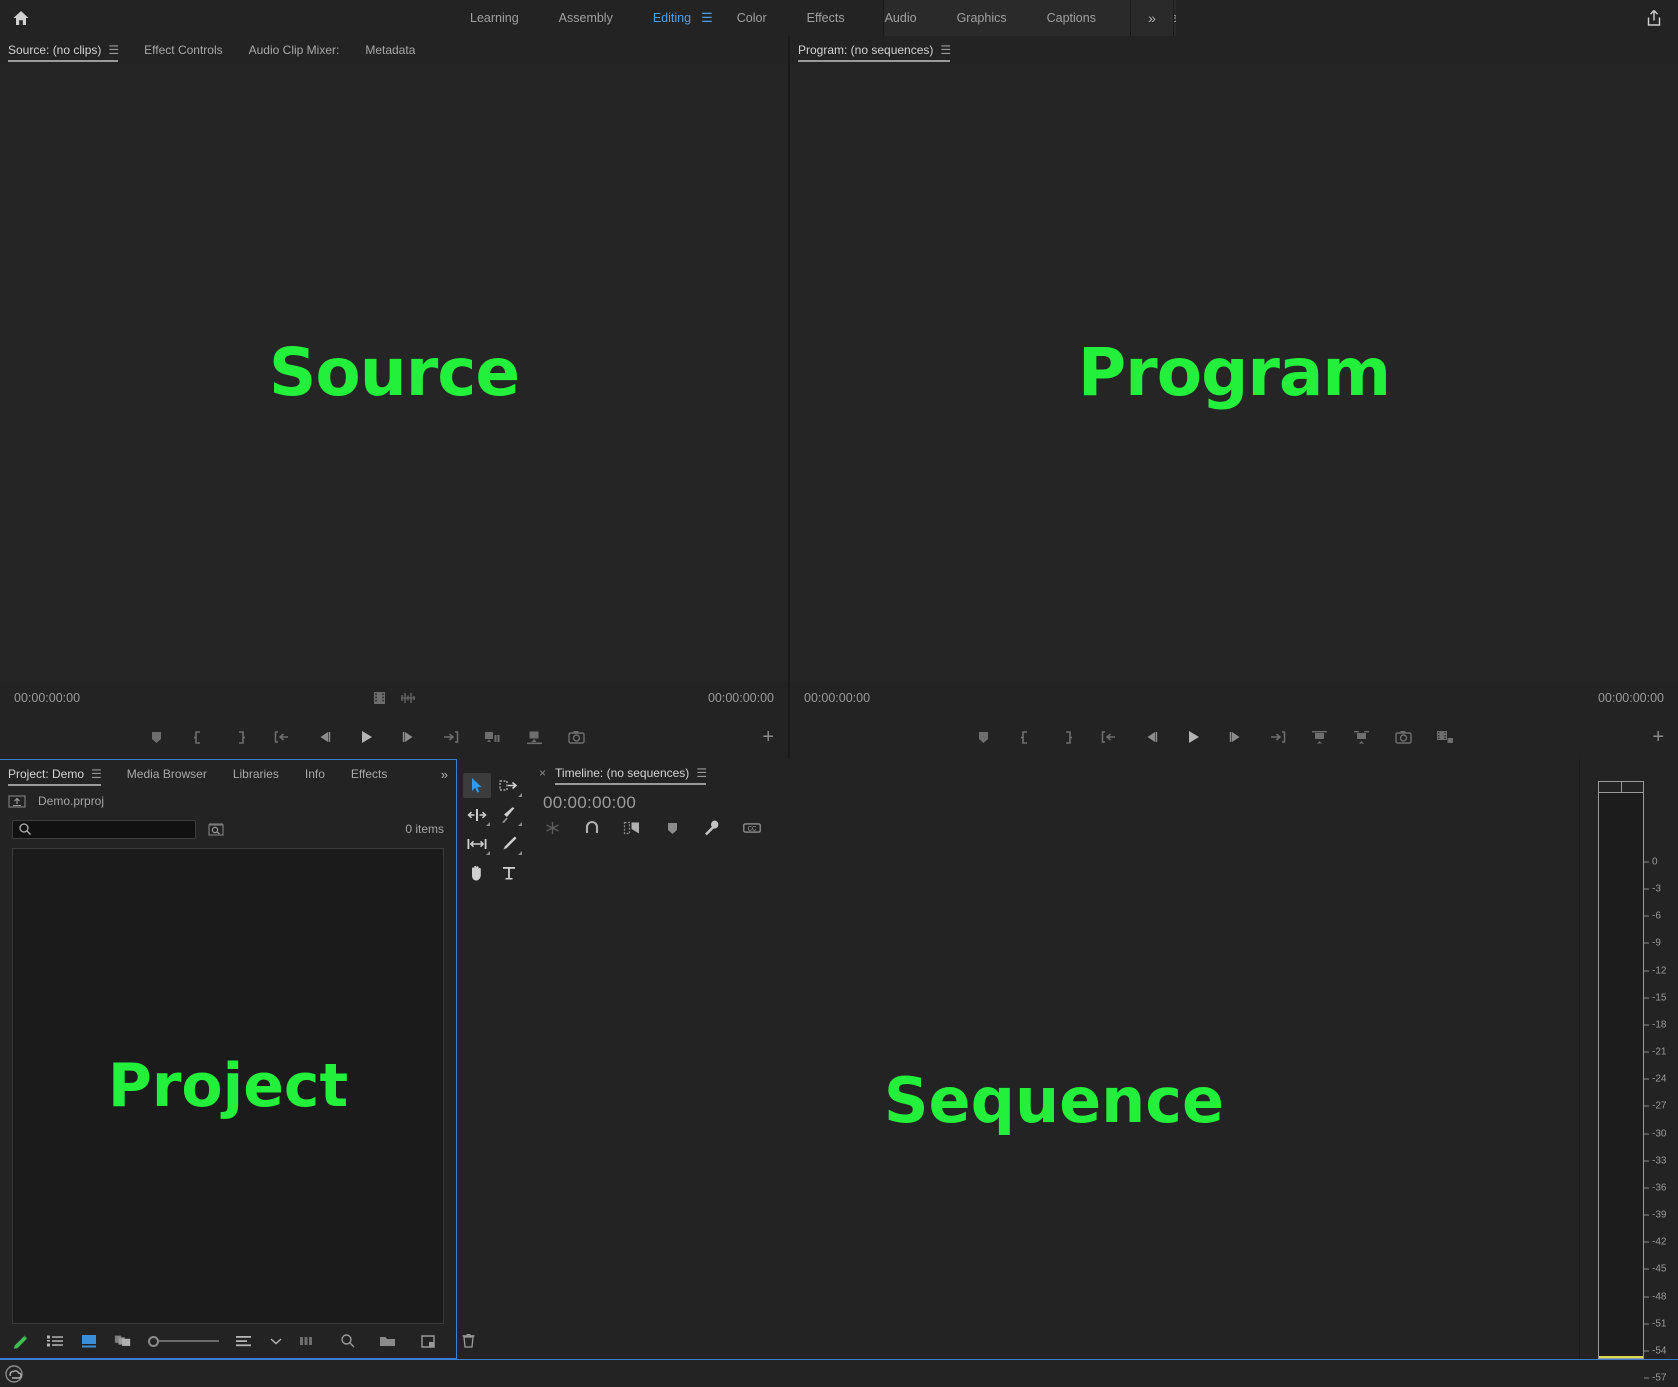 The width and height of the screenshot is (1678, 1387). I want to click on freeform-view-icon, so click(21, 1341).